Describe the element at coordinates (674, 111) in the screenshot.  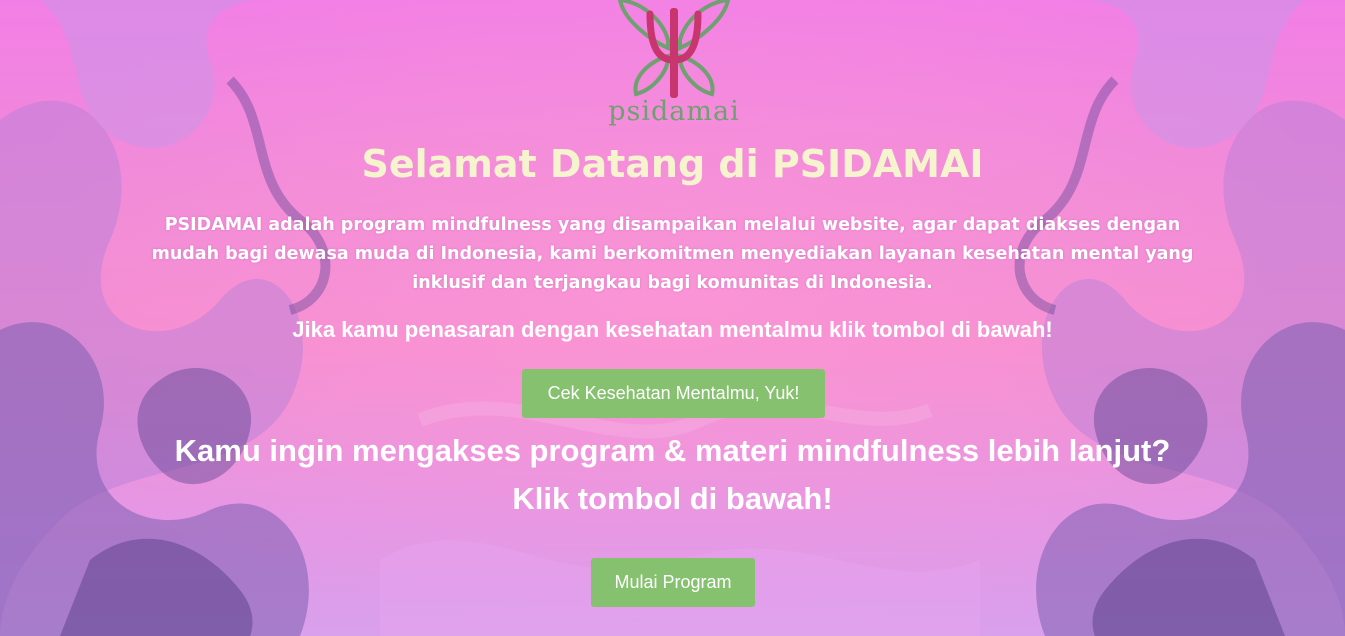
I see `logo-text: psidamai` at that location.